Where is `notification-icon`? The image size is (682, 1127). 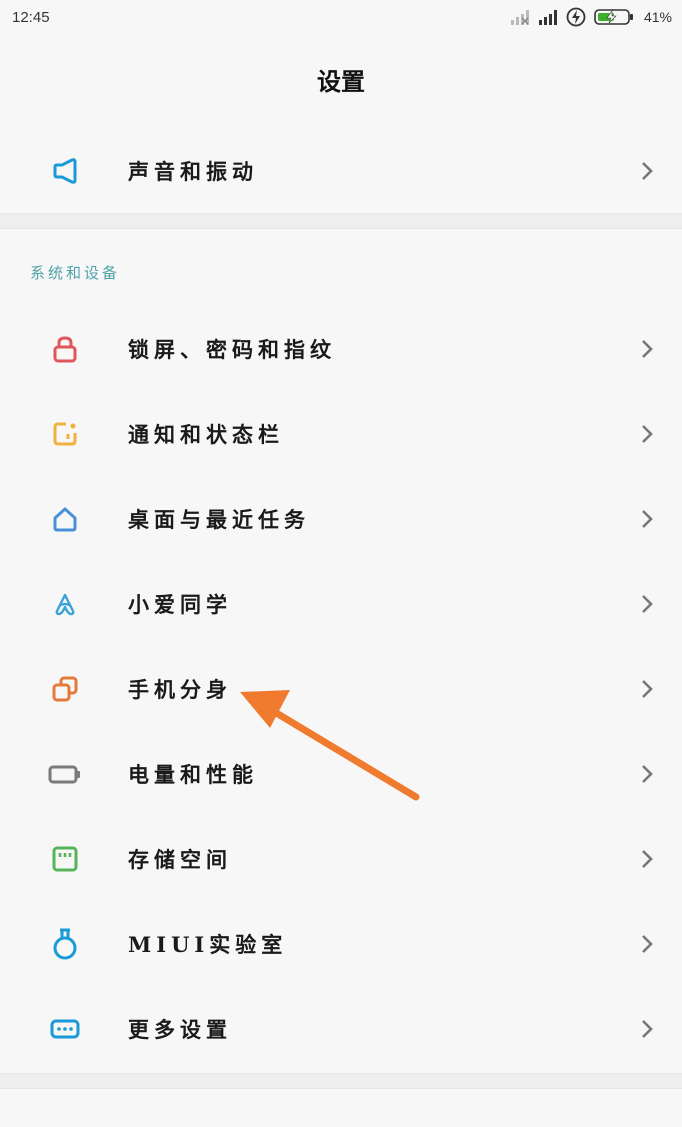 notification-icon is located at coordinates (65, 434).